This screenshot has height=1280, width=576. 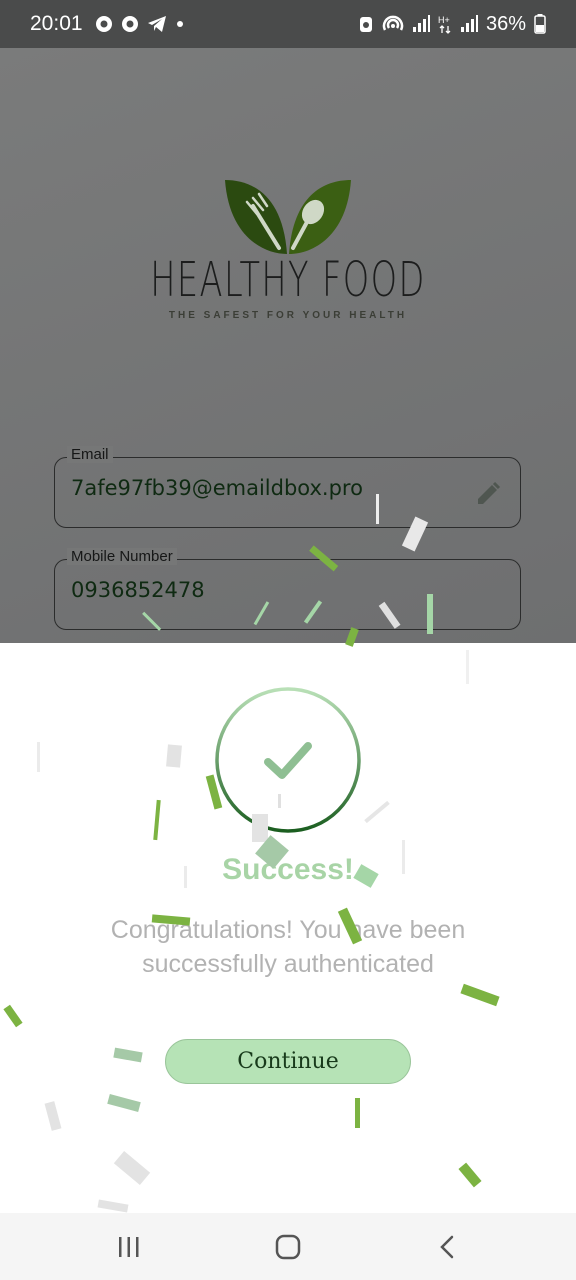 What do you see at coordinates (288, 869) in the screenshot?
I see `success-title: Success!` at bounding box center [288, 869].